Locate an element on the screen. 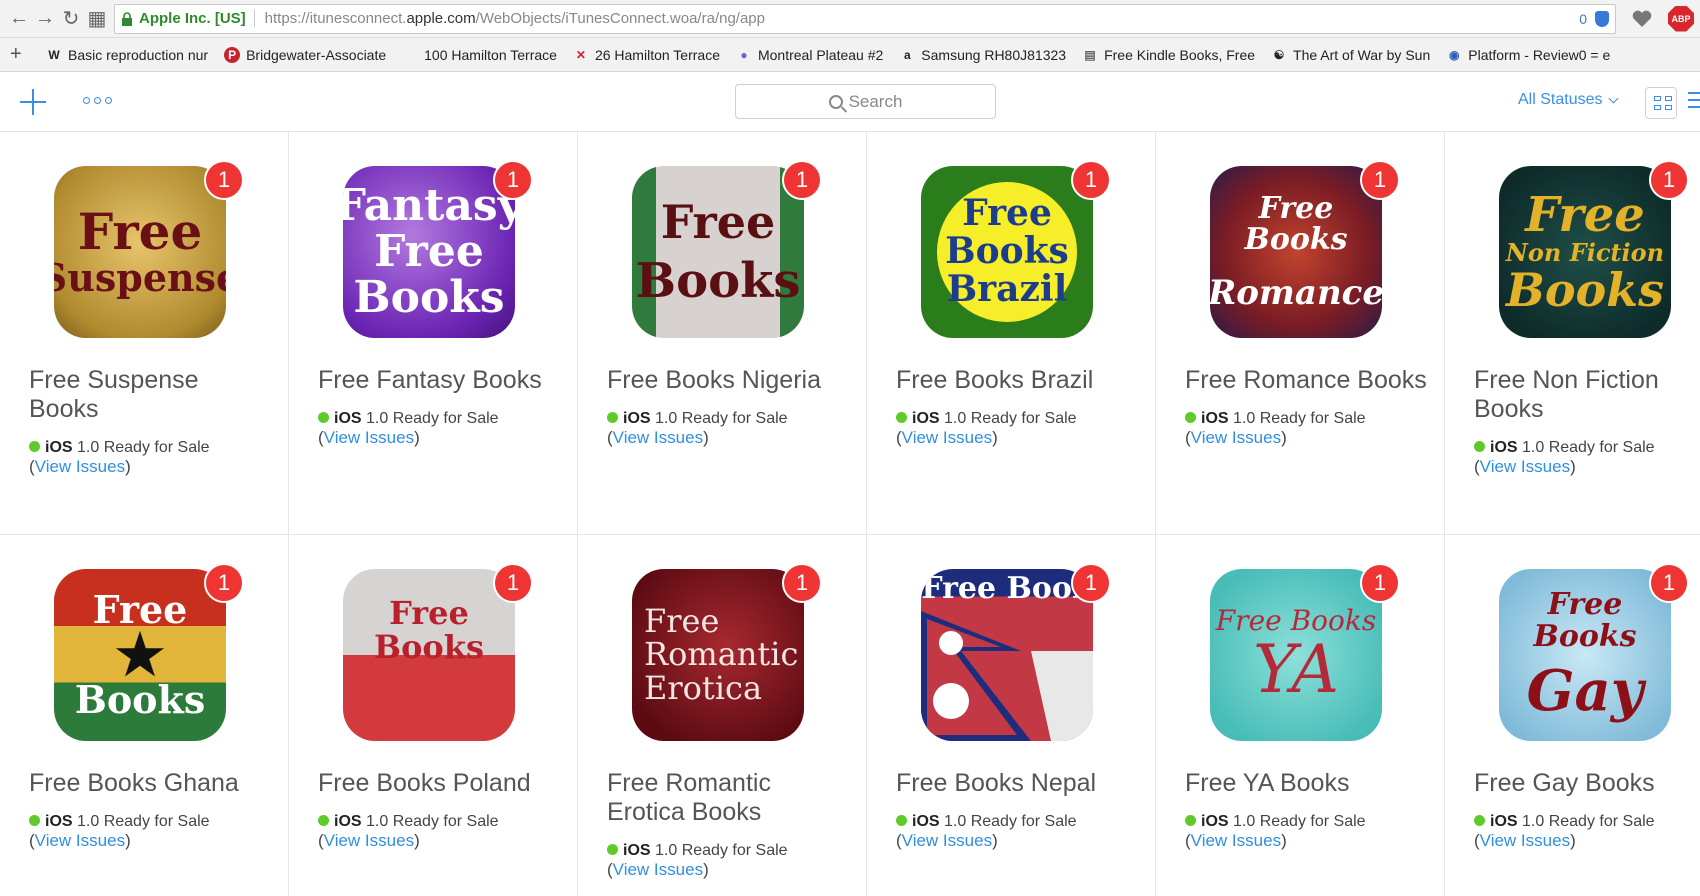  app-name: Free Suspense Books is located at coordinates (151, 395).